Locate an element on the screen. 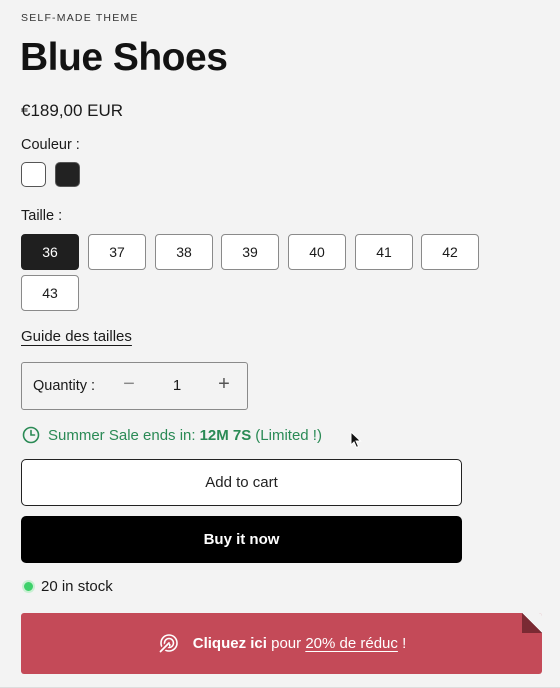  sale-suffix: (Limited !) is located at coordinates (288, 435).